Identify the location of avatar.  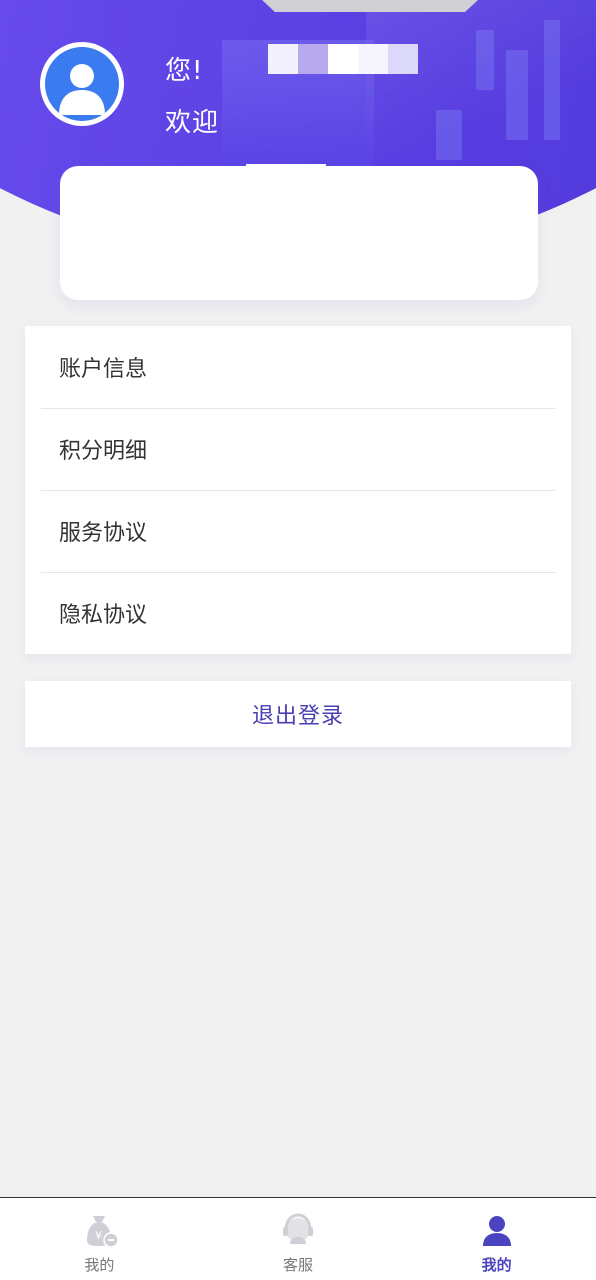
(82, 84).